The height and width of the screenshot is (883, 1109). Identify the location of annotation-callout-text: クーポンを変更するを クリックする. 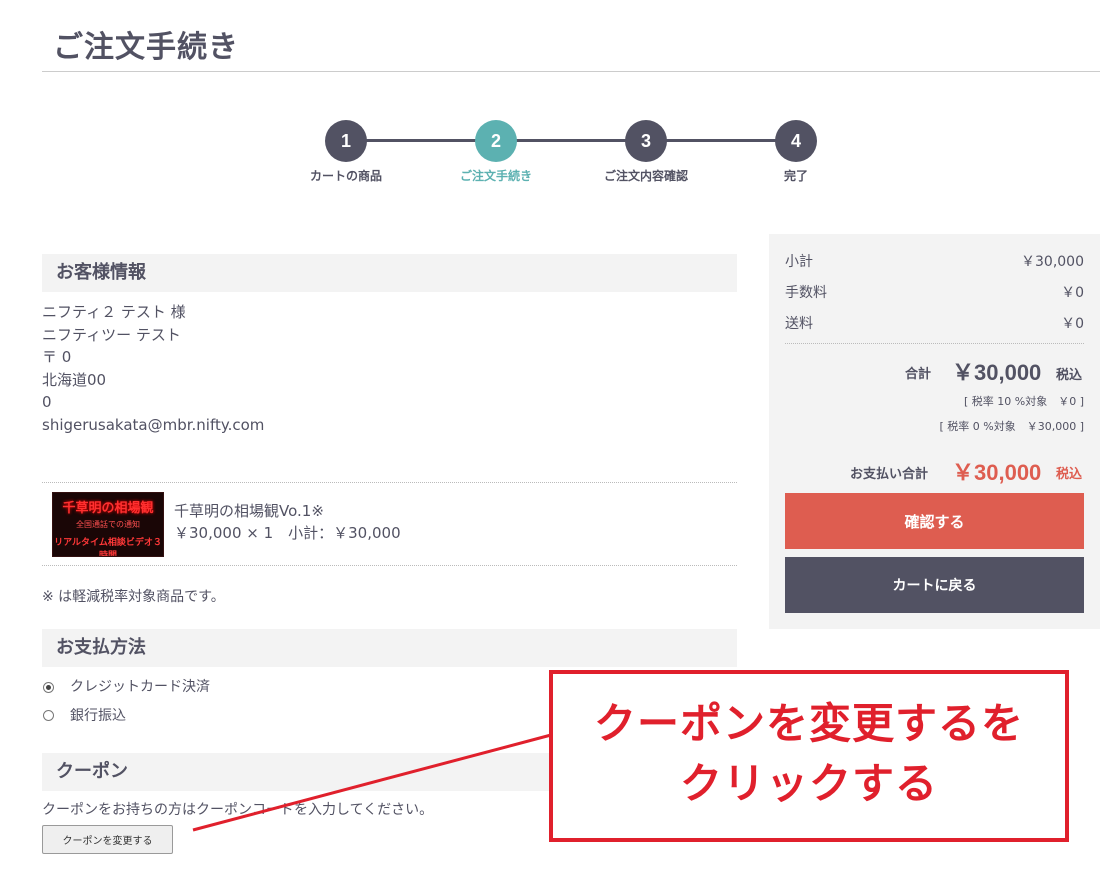
(809, 754).